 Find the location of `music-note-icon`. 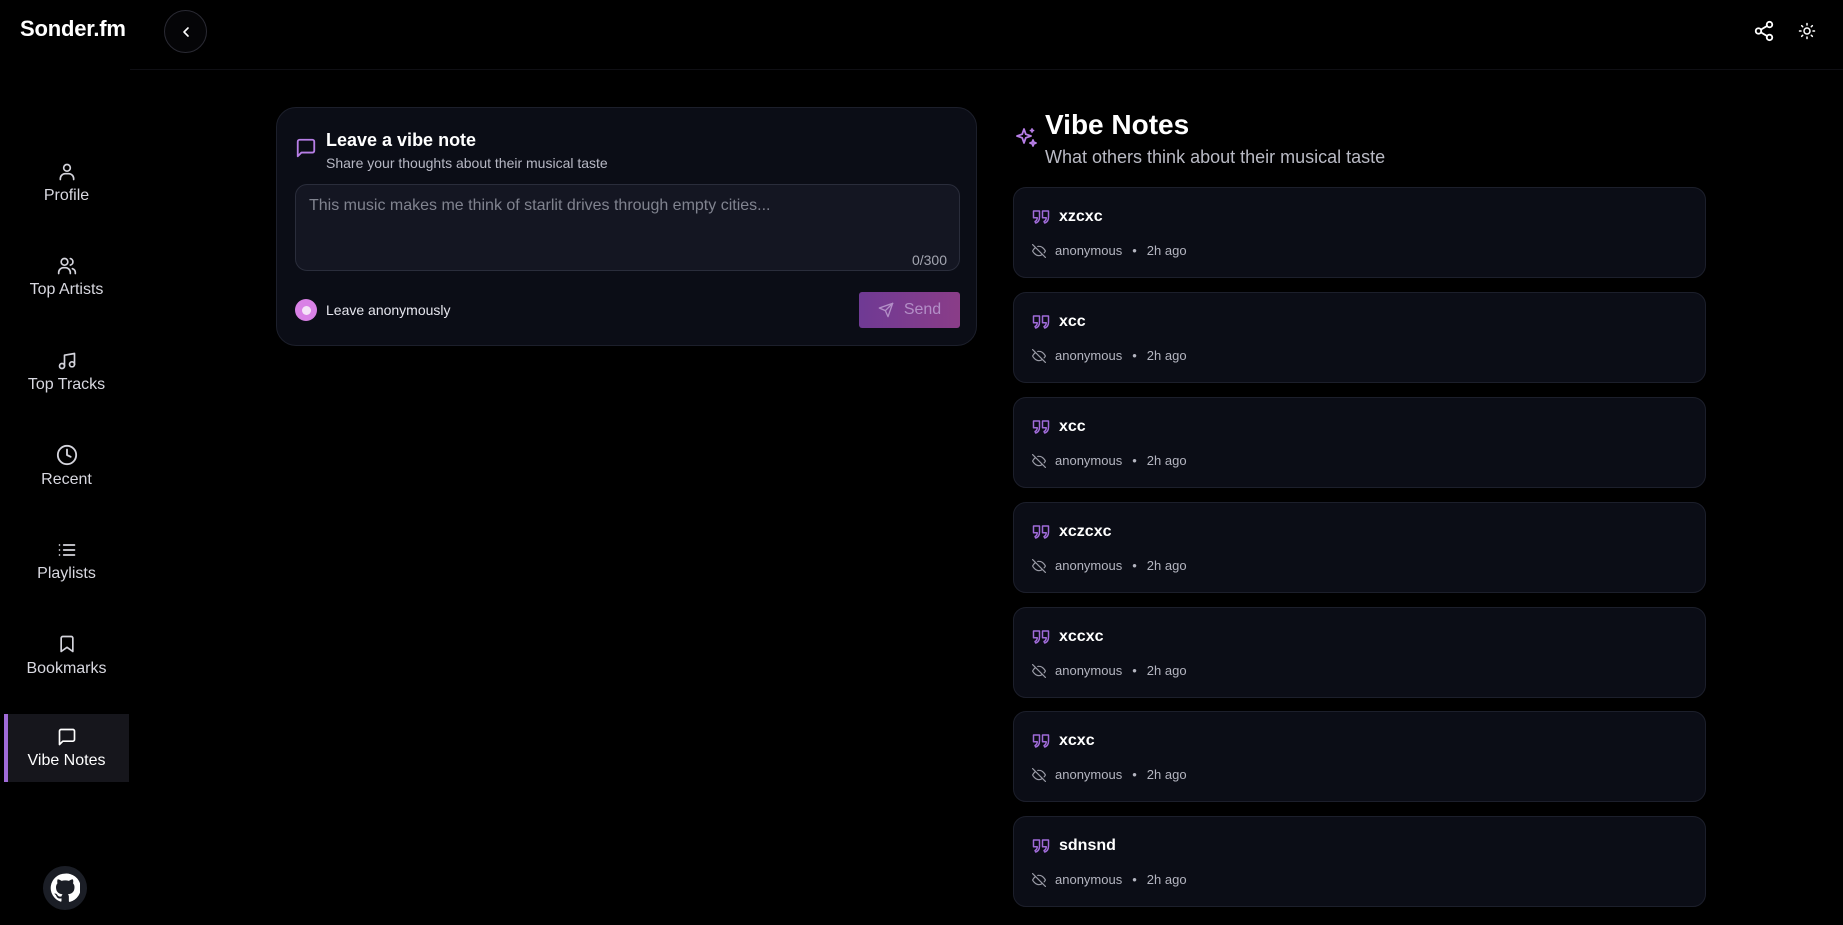

music-note-icon is located at coordinates (66, 360).